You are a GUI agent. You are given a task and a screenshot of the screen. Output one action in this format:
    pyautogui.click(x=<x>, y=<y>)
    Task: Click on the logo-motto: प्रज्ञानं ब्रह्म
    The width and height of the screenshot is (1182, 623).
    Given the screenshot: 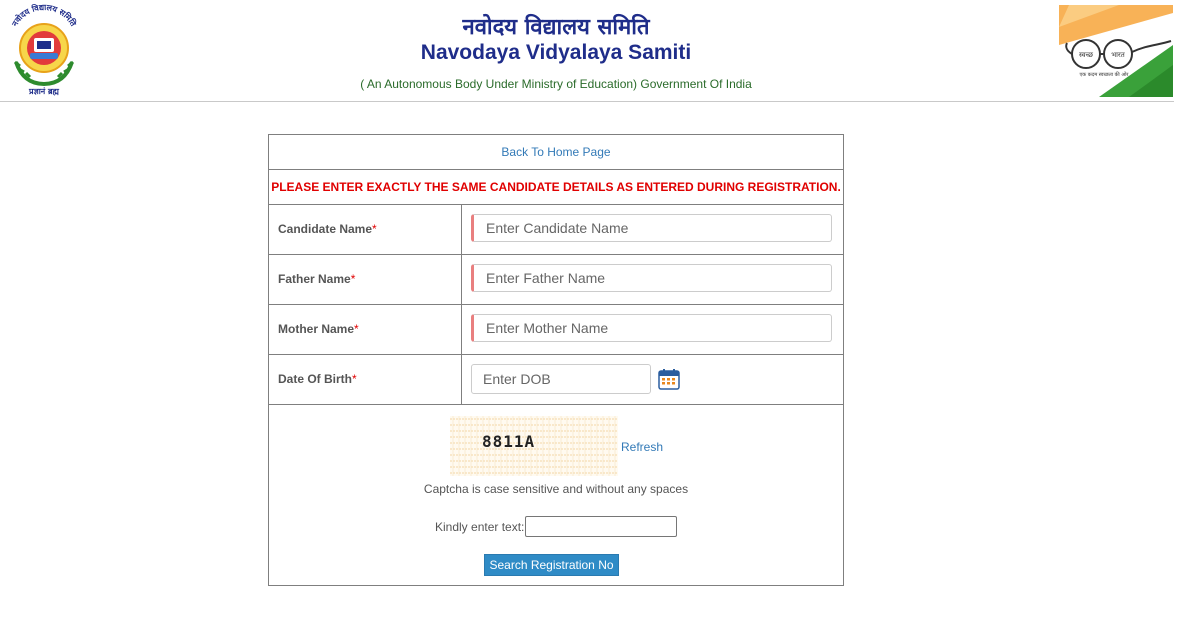 What is the action you would take?
    pyautogui.click(x=44, y=91)
    